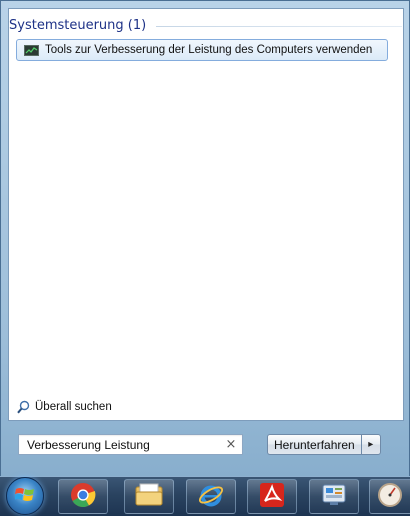  I want to click on taskbar-explorer-button, so click(149, 496).